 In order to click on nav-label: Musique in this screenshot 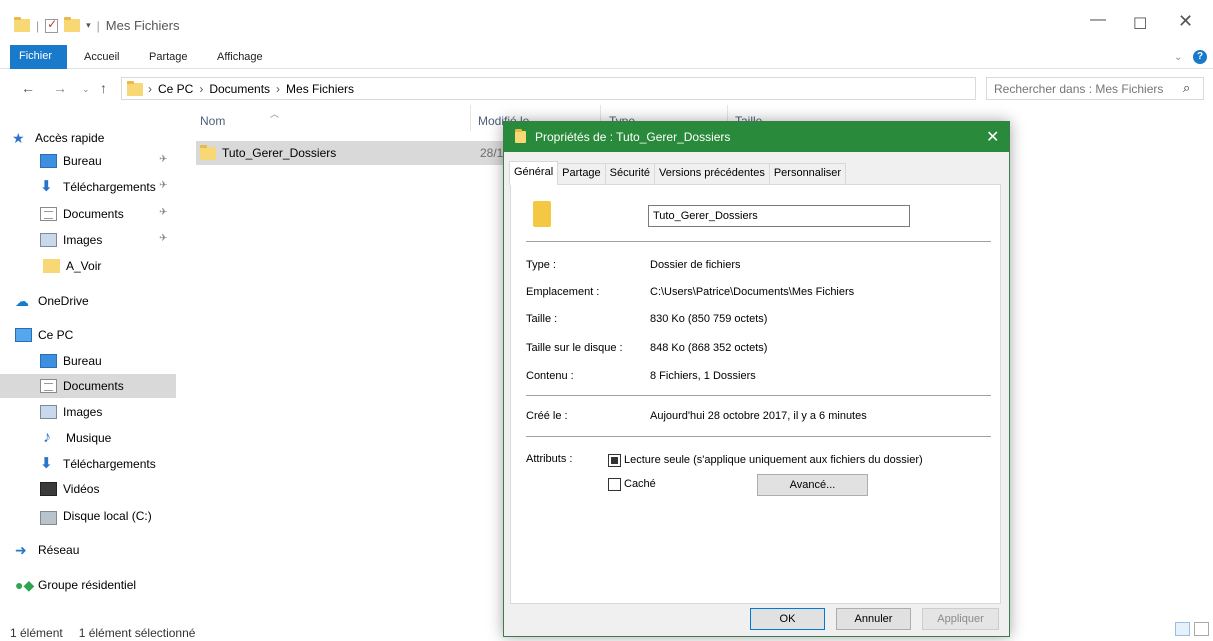, I will do `click(89, 438)`.